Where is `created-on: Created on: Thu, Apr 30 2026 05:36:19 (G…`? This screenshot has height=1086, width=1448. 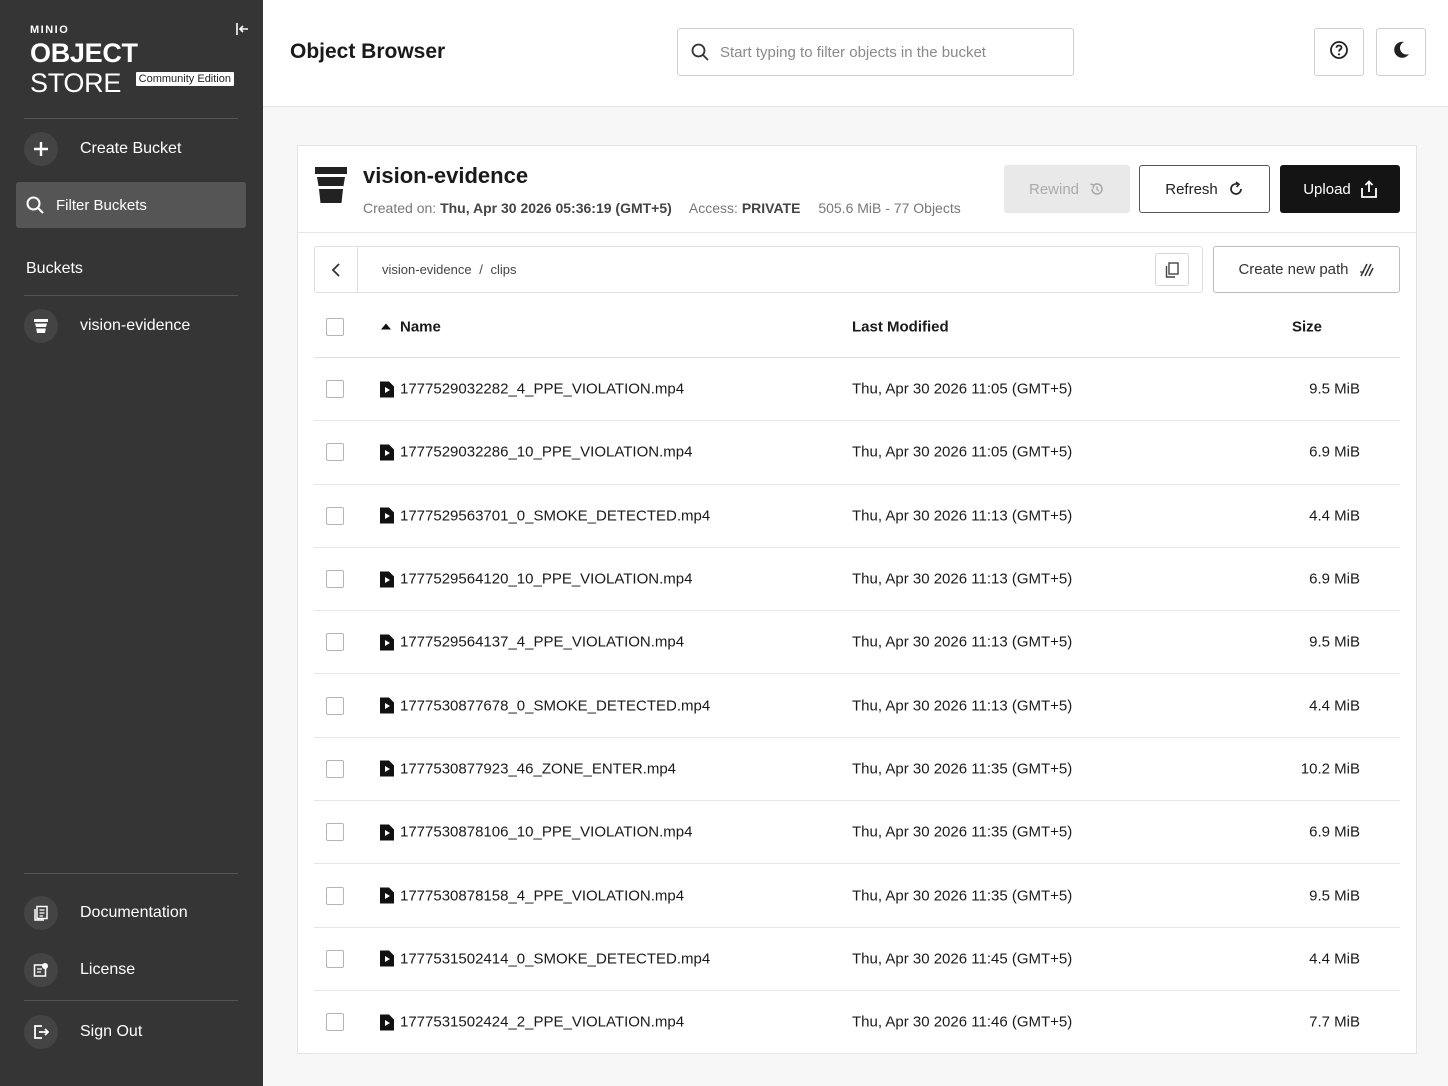 created-on: Created on: Thu, Apr 30 2026 05:36:19 (G… is located at coordinates (517, 208).